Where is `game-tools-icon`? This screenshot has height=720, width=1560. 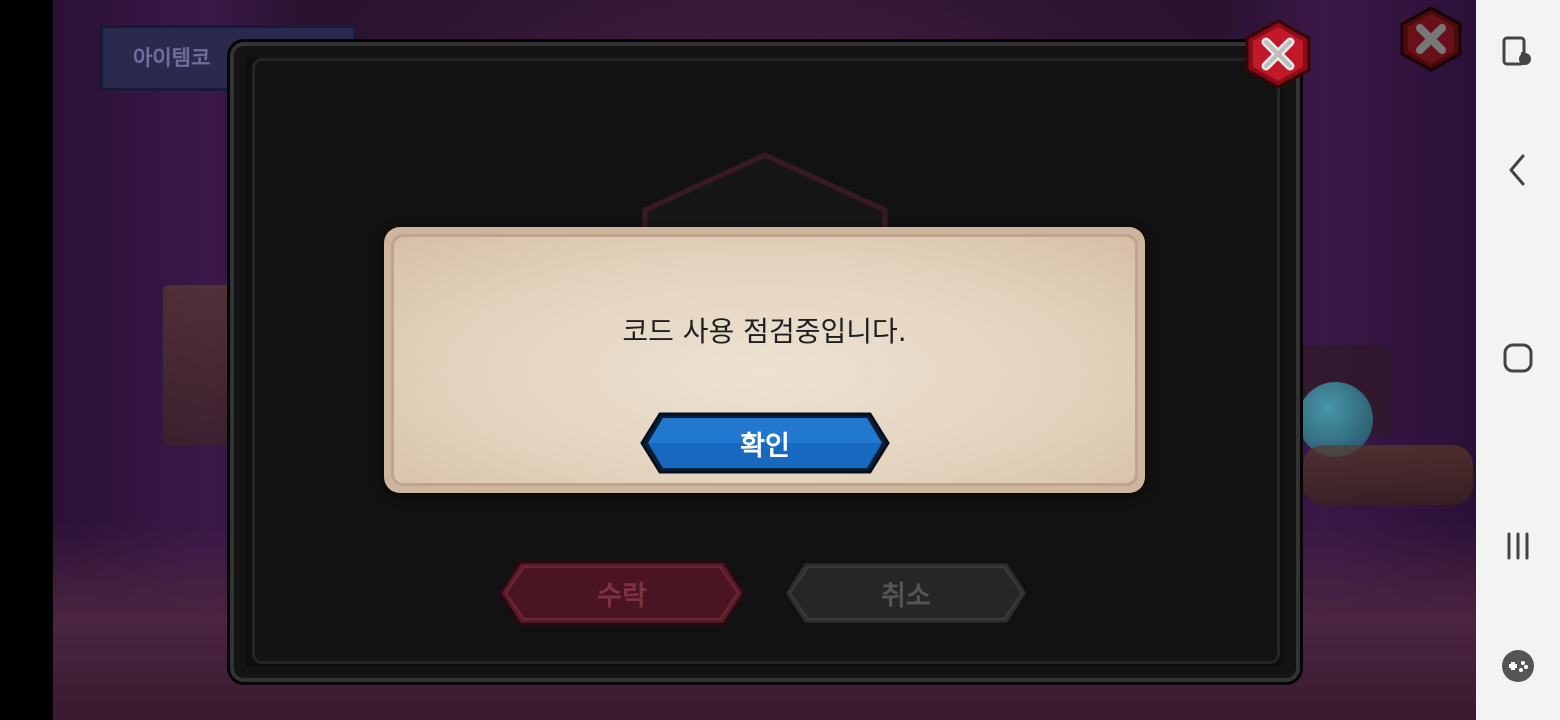
game-tools-icon is located at coordinates (1518, 666).